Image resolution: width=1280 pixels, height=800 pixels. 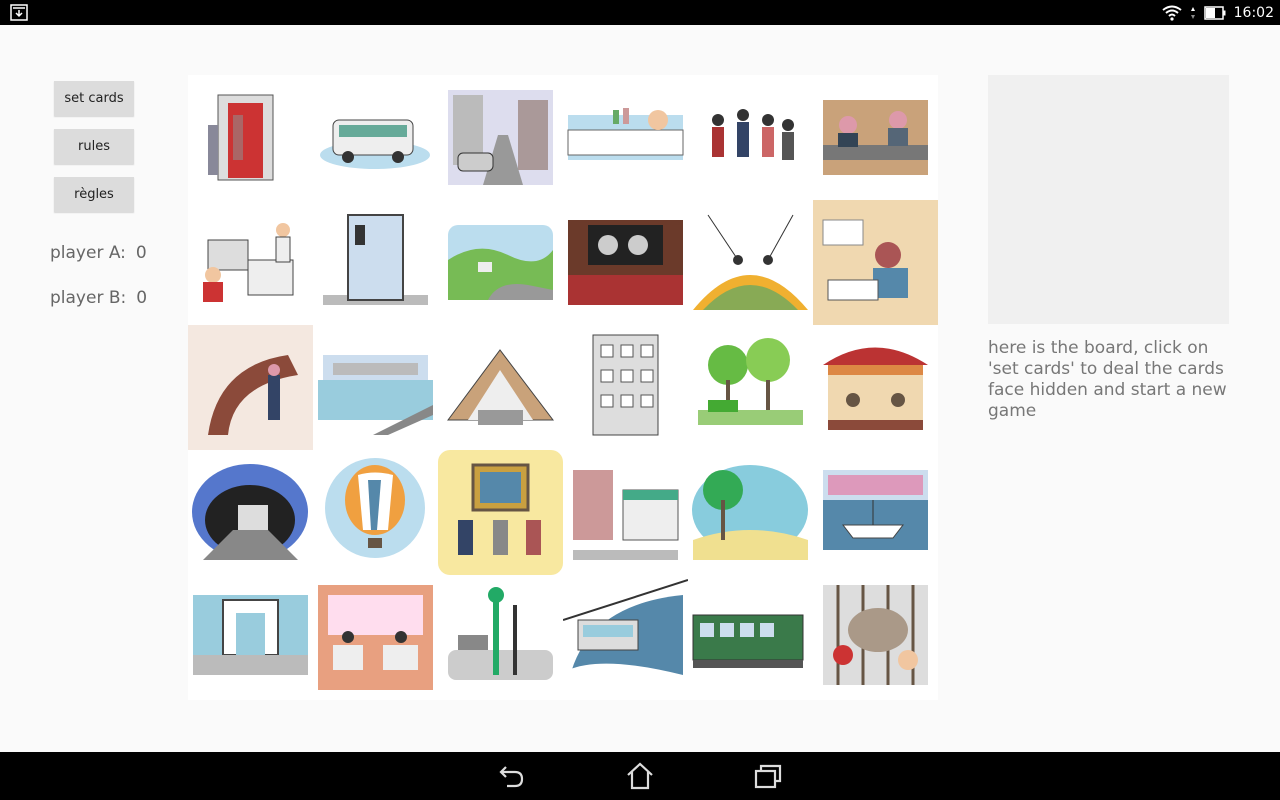 I want to click on card-bathtub, so click(x=625, y=137).